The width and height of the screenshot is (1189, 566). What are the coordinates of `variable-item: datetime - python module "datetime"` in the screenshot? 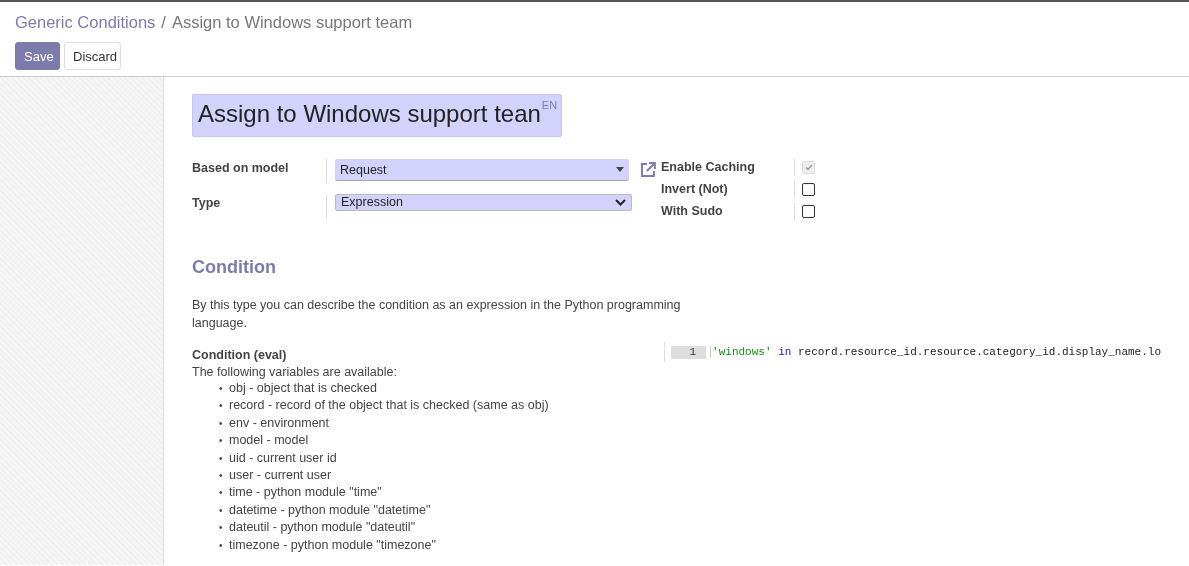 It's located at (330, 510).